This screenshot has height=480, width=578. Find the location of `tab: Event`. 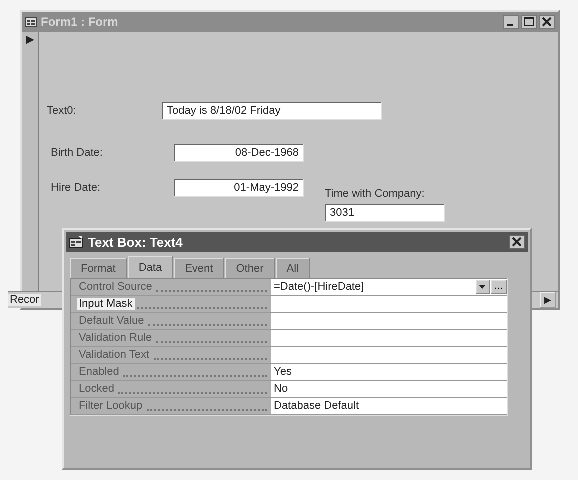

tab: Event is located at coordinates (199, 268).